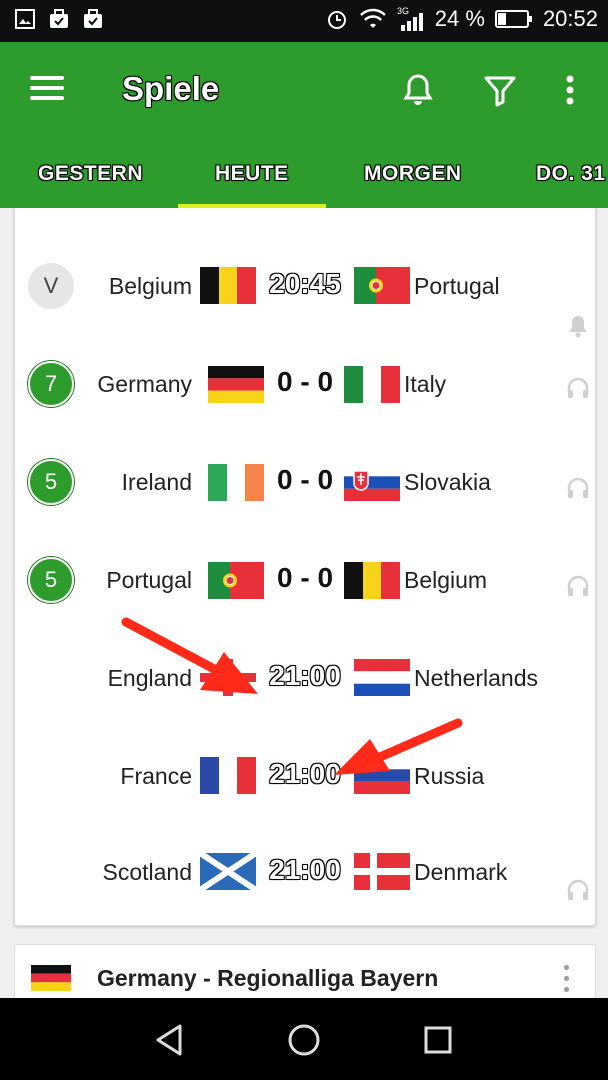  What do you see at coordinates (382, 871) in the screenshot?
I see `denmark-flag-icon` at bounding box center [382, 871].